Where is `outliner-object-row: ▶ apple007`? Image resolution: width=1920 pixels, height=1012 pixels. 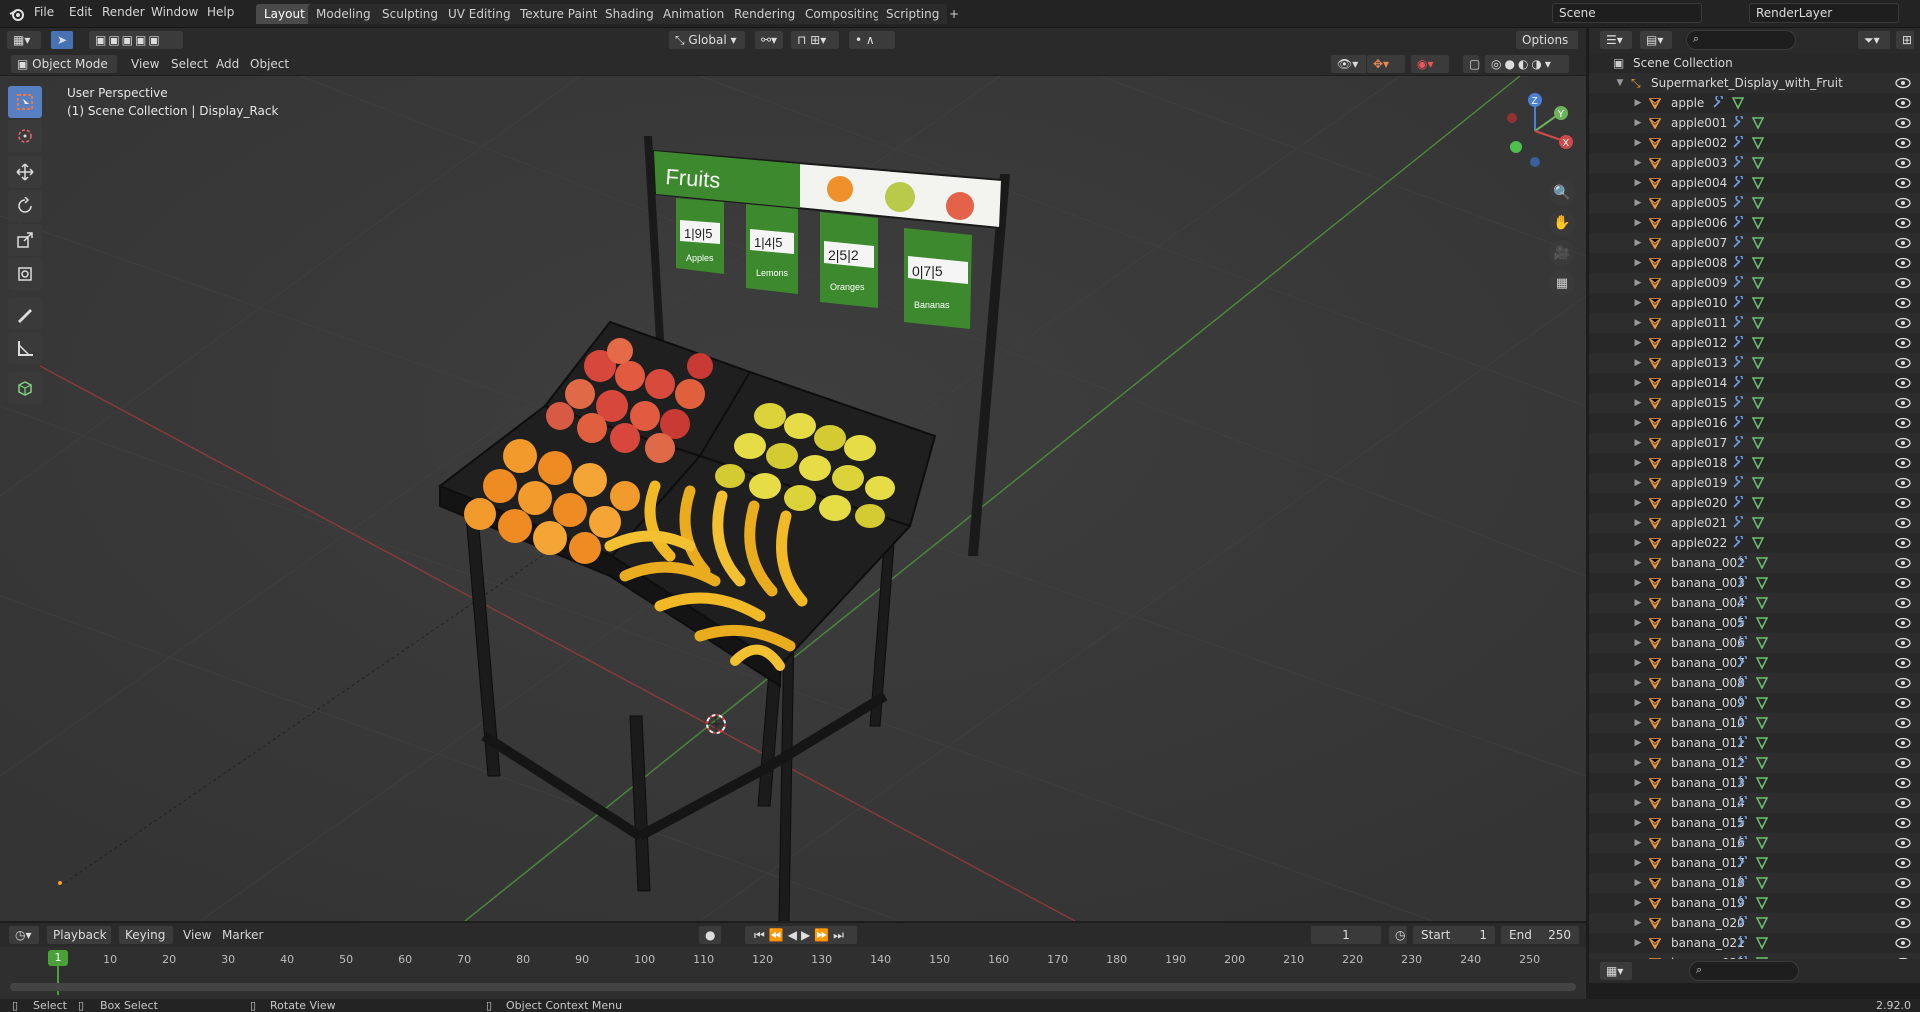
outliner-object-row: ▶ apple007 is located at coordinates (1754, 243).